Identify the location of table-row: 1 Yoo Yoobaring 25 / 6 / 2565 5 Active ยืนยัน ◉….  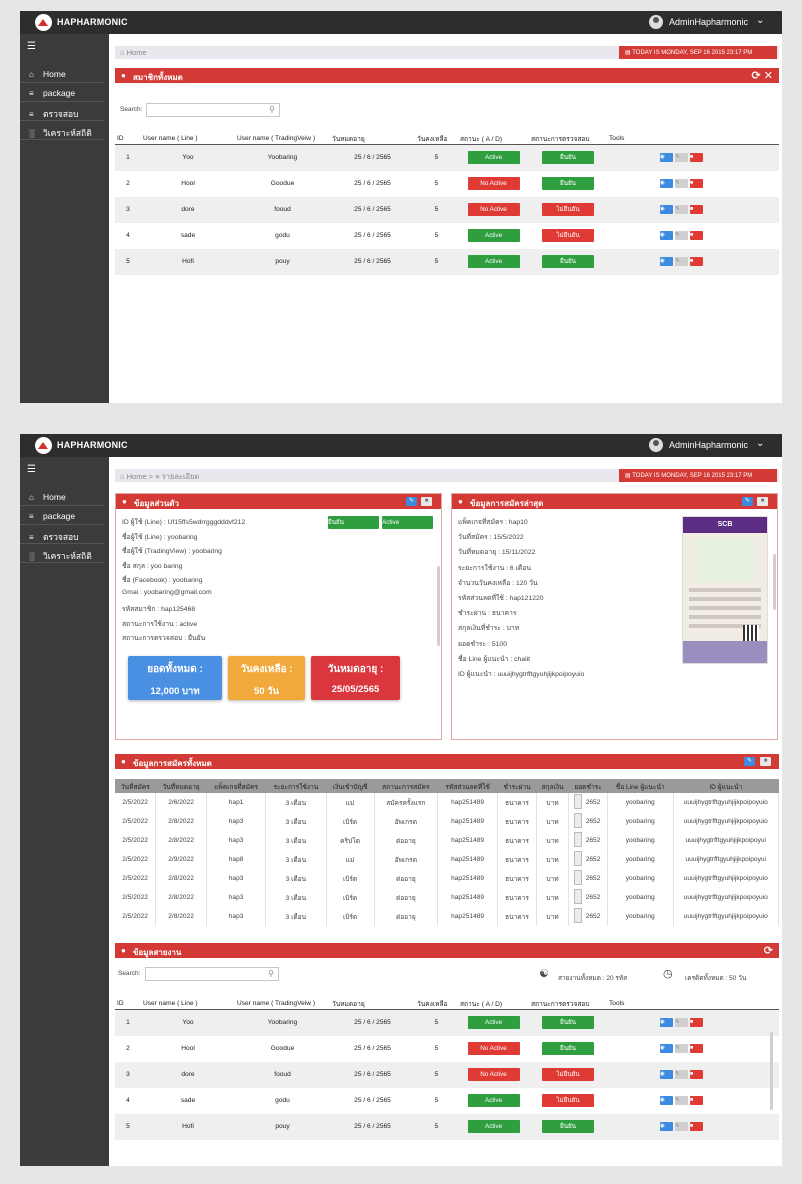
(447, 157).